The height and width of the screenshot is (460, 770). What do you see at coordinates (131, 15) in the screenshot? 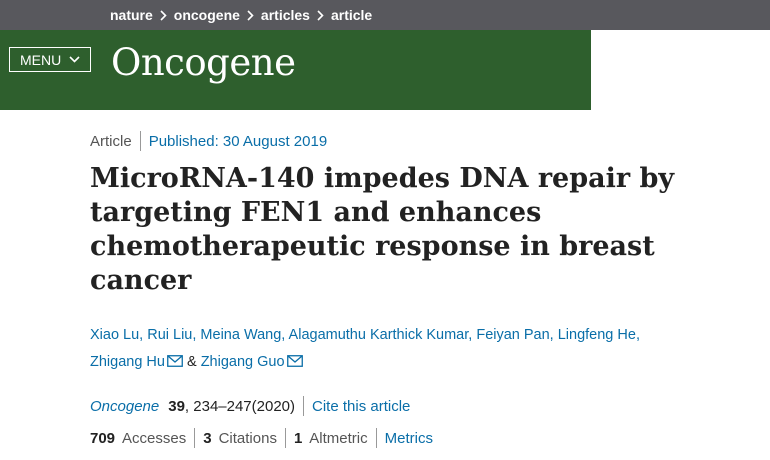
I see `breadcrumb-nature: nature` at bounding box center [131, 15].